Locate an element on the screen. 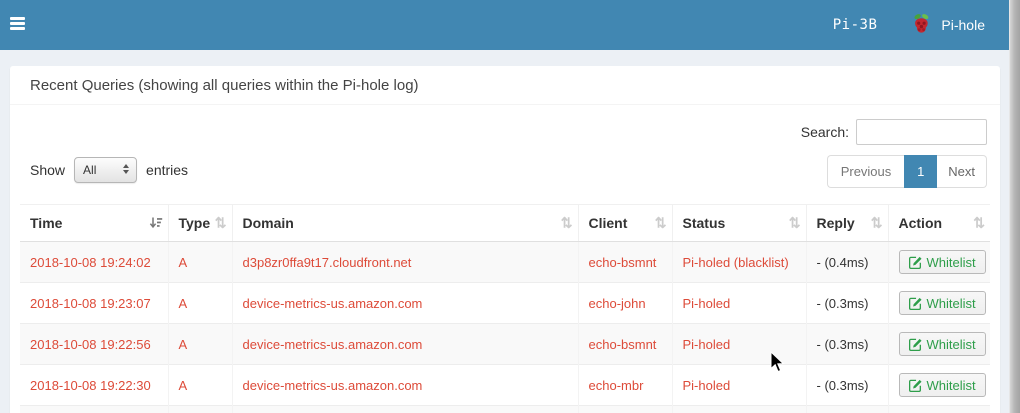 Image resolution: width=1020 pixels, height=413 pixels. cell-client: echo-mbr is located at coordinates (625, 385).